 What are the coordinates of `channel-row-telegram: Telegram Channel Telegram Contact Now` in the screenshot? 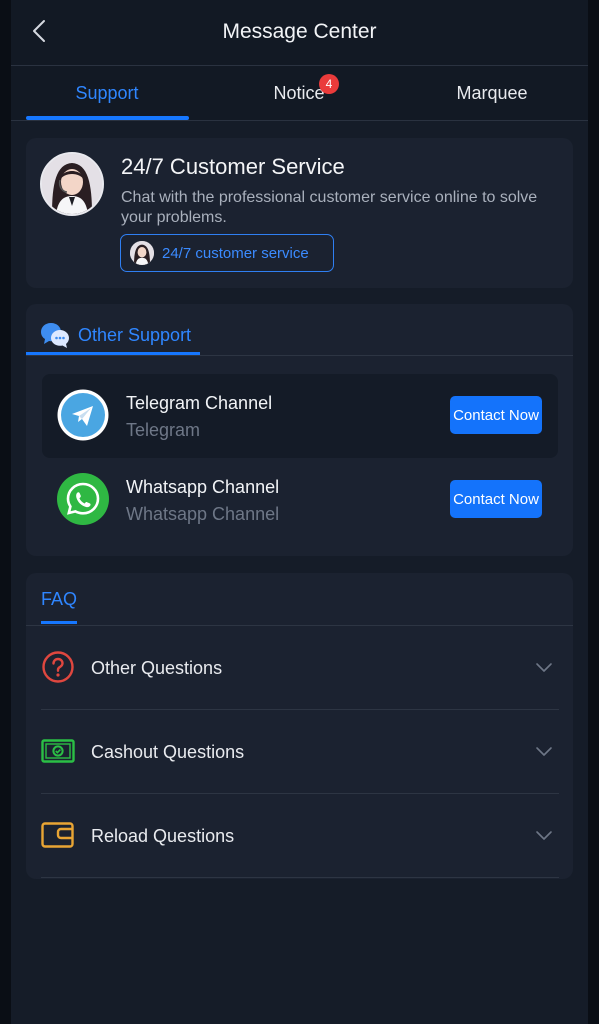 It's located at (300, 416).